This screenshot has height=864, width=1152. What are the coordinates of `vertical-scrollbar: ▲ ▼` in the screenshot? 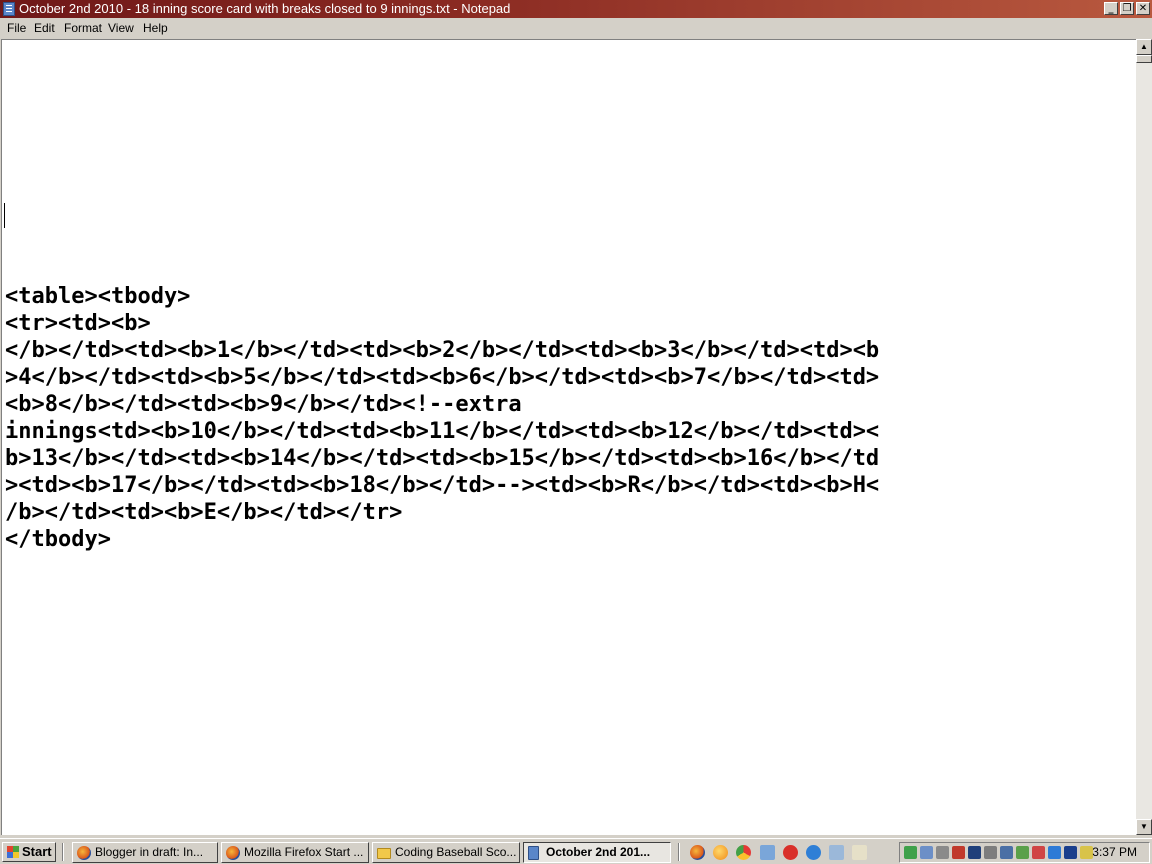 It's located at (1144, 437).